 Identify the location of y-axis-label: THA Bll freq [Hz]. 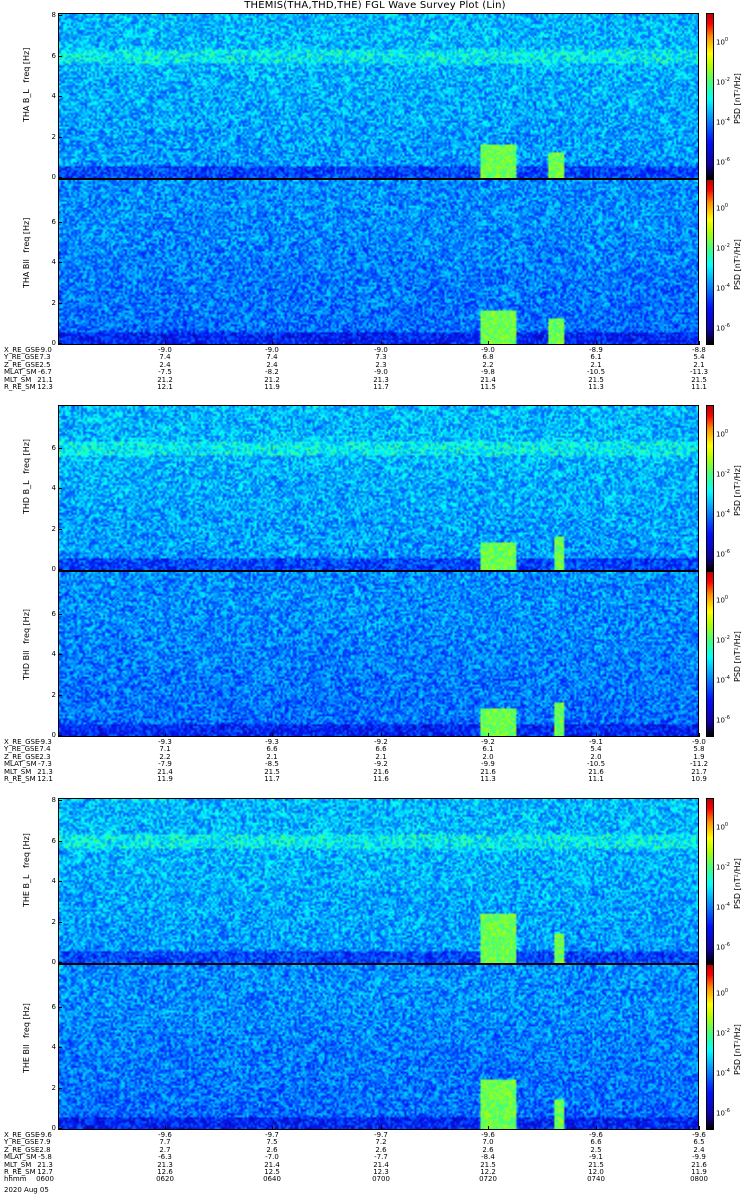
(26, 253).